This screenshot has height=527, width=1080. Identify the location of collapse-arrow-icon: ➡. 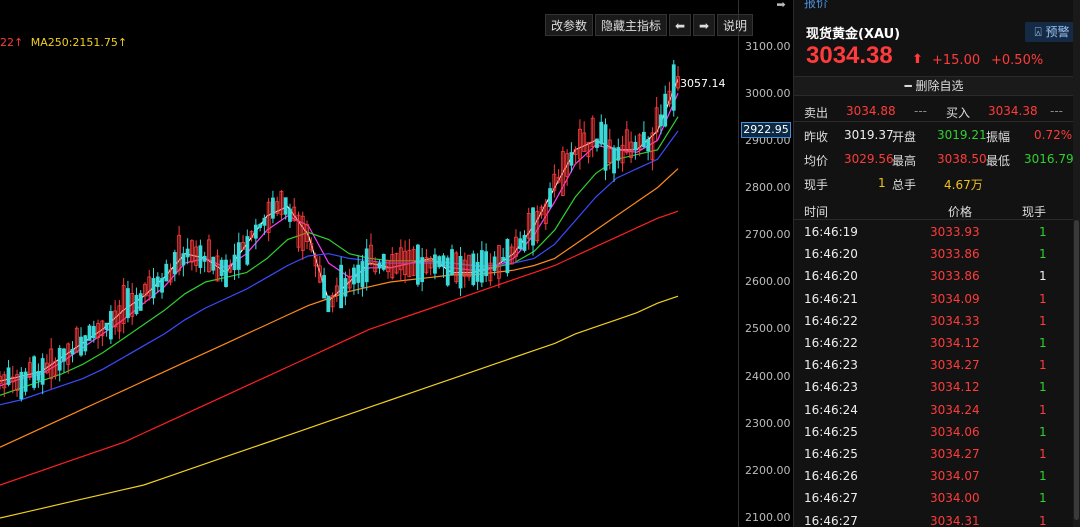
(781, 6).